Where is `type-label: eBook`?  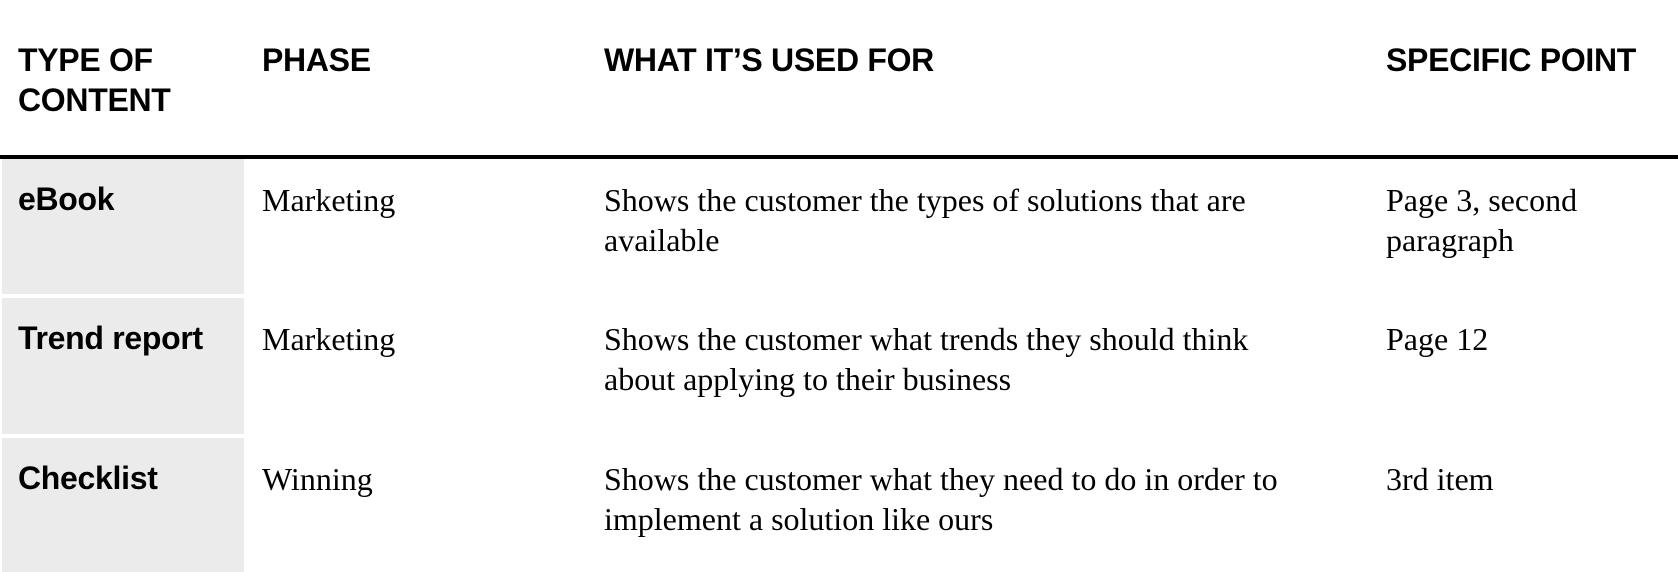 type-label: eBook is located at coordinates (66, 199).